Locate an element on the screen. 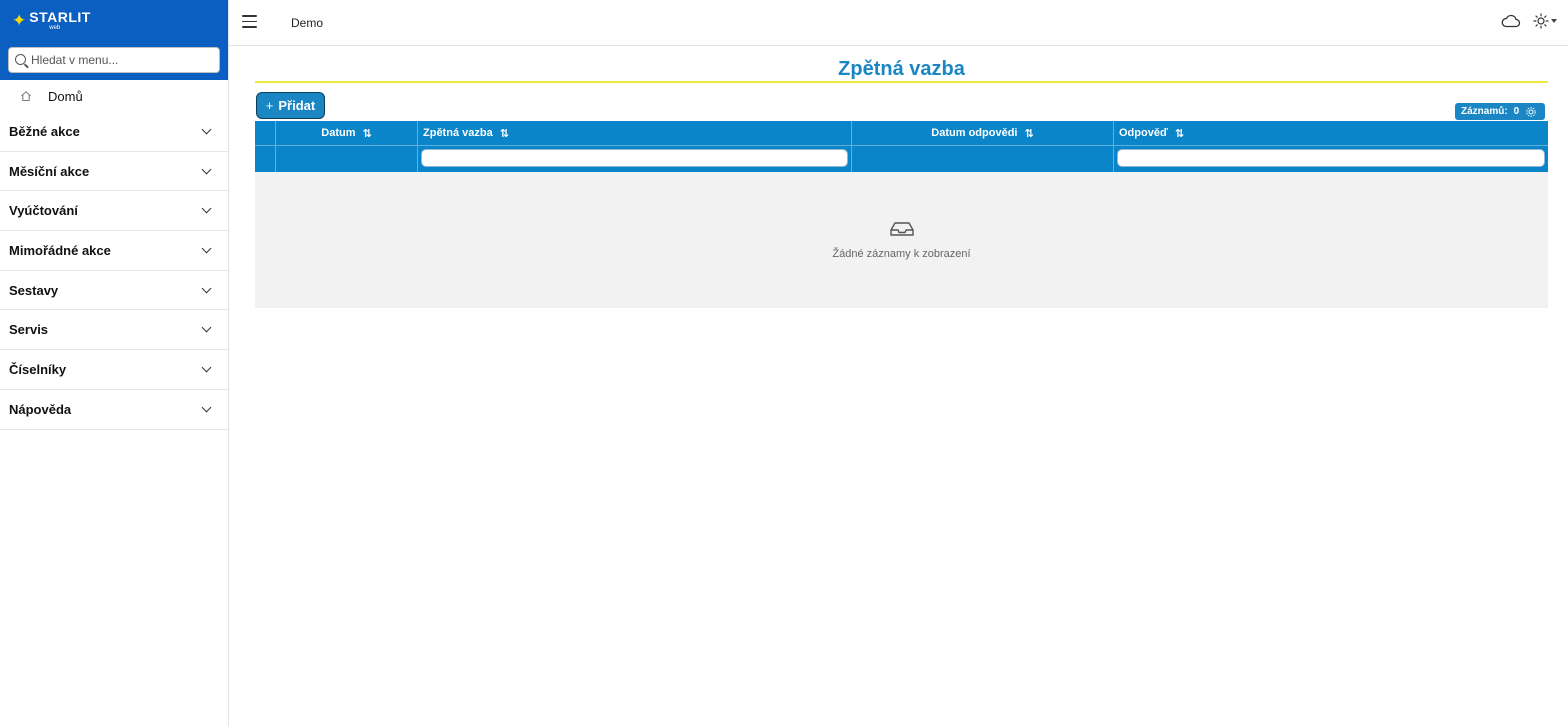 The width and height of the screenshot is (1568, 726). sun-icon is located at coordinates (1541, 21).